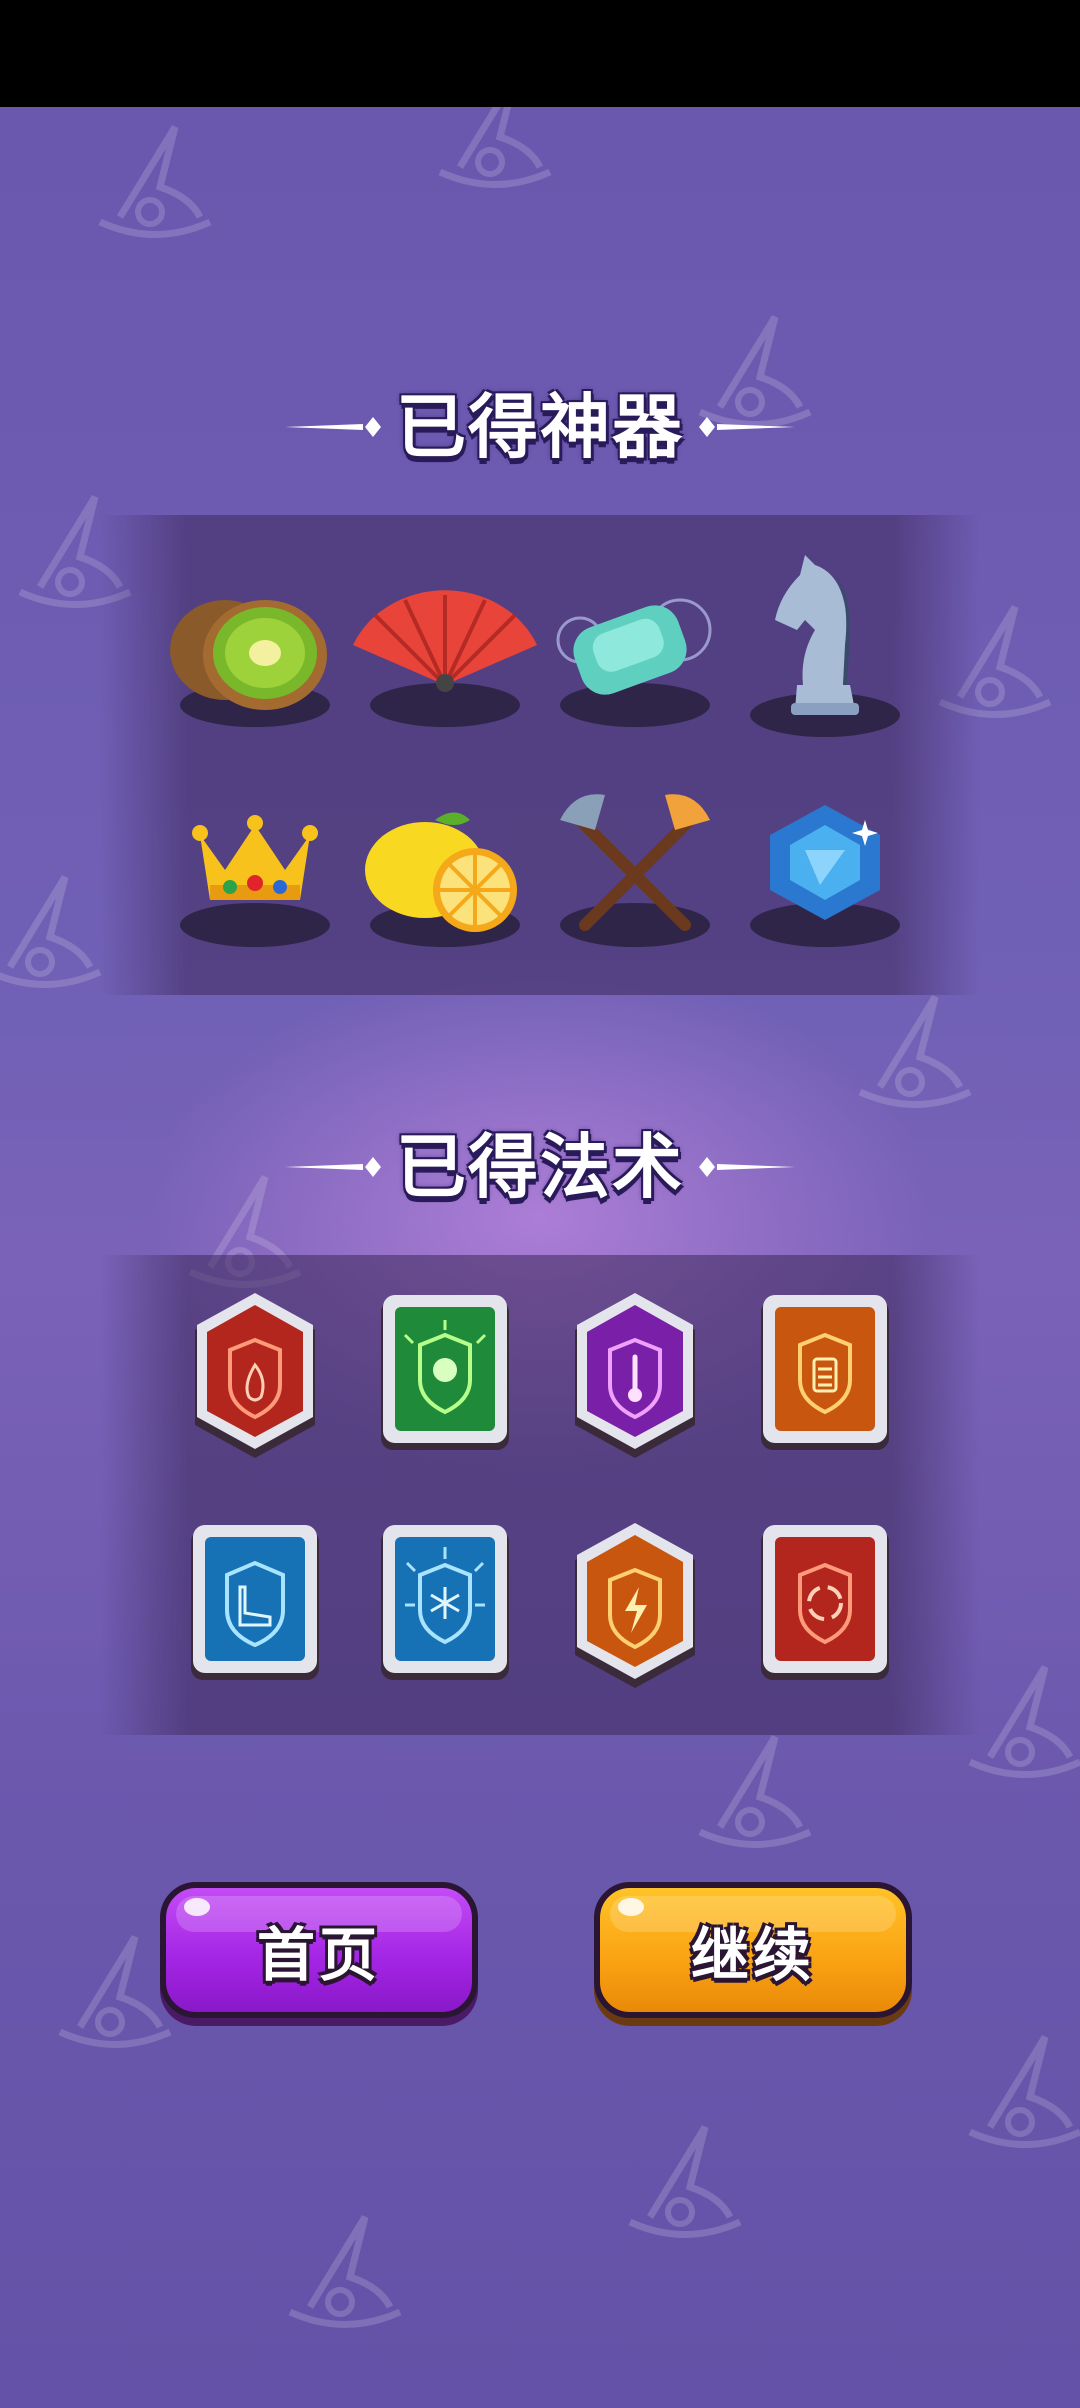  I want to click on battery-shield-spell-icon, so click(825, 1372).